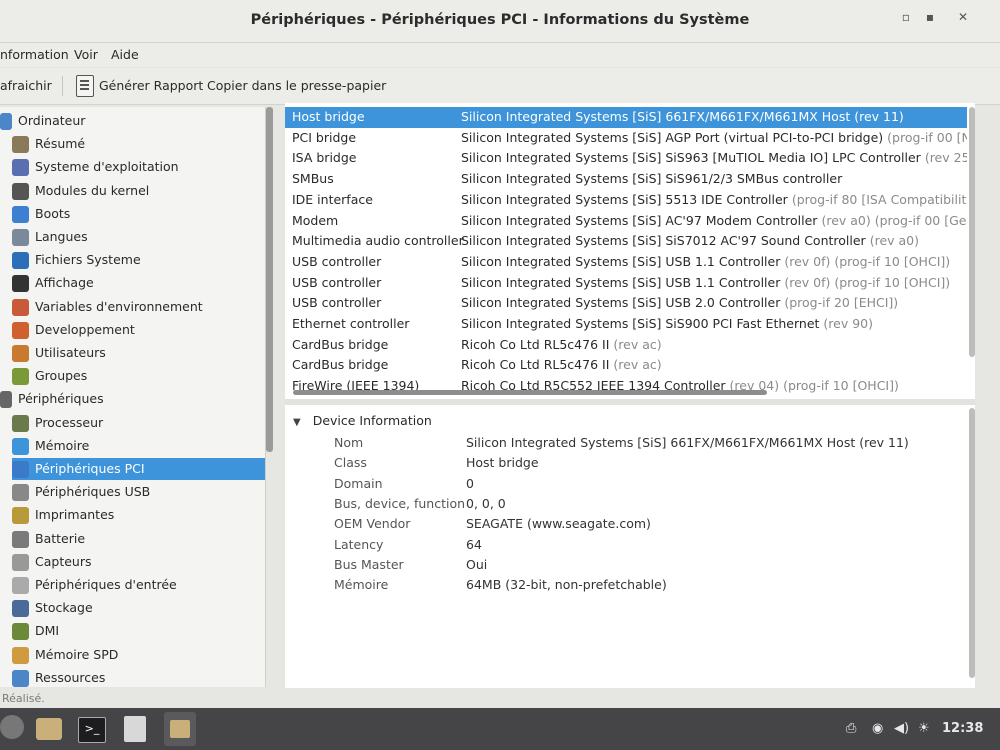 This screenshot has width=1000, height=750. What do you see at coordinates (138, 492) in the screenshot?
I see `sidebar-item-peripheriques-usb: Périphériques USB` at bounding box center [138, 492].